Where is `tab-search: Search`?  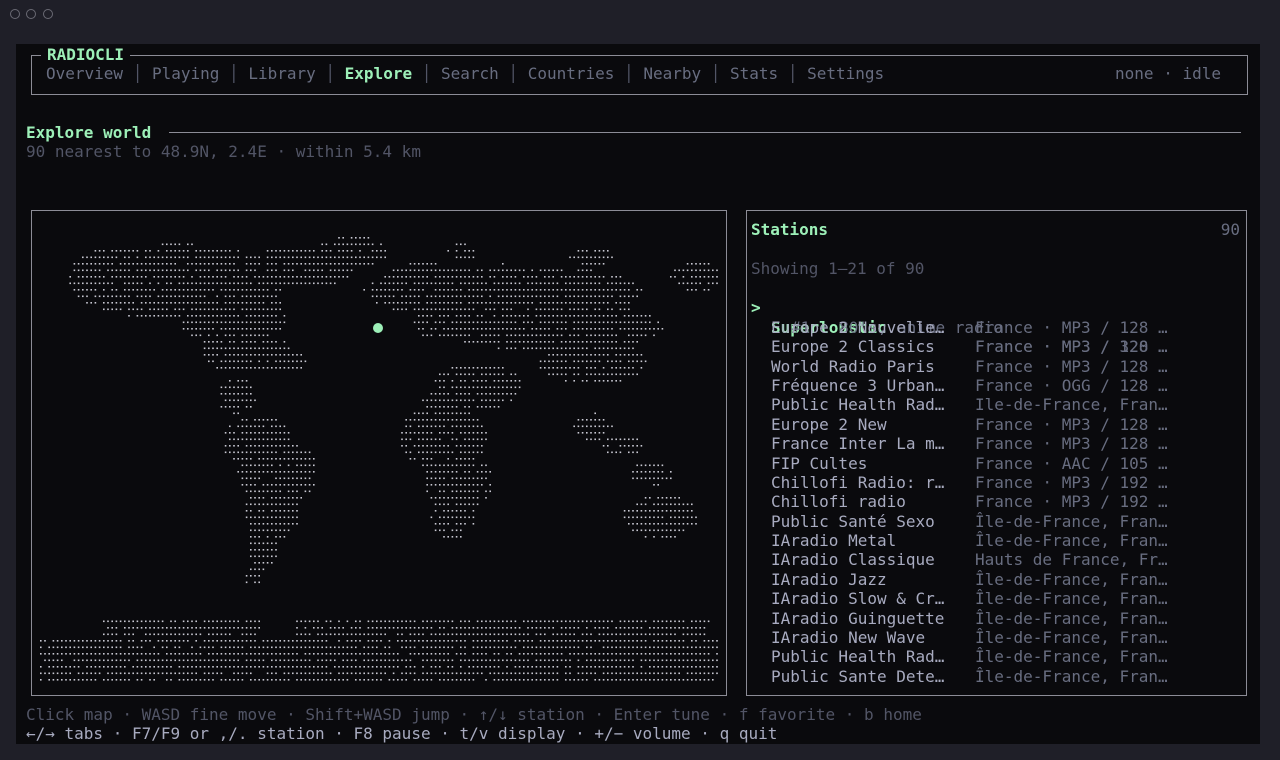
tab-search: Search is located at coordinates (470, 73).